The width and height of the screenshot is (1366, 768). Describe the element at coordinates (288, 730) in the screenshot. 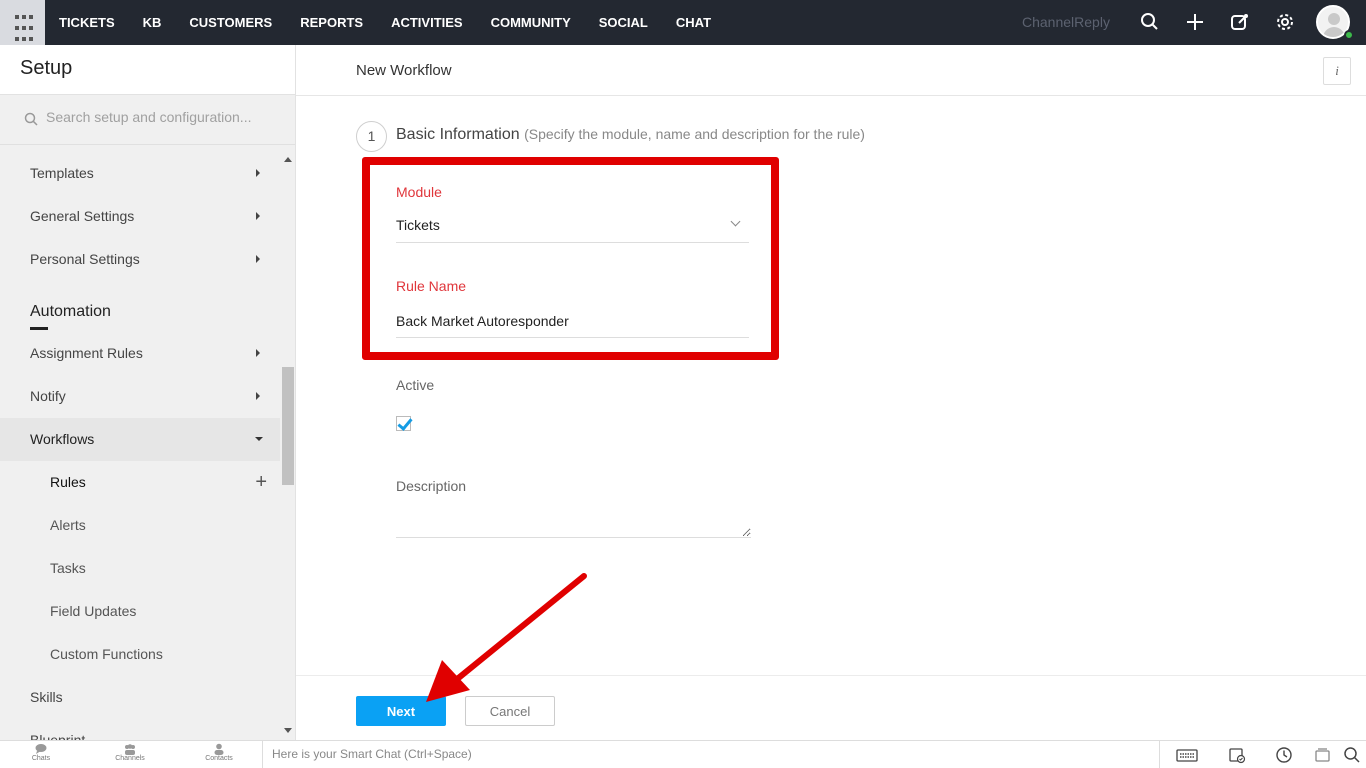

I see `scroll-down-arrow-icon` at that location.